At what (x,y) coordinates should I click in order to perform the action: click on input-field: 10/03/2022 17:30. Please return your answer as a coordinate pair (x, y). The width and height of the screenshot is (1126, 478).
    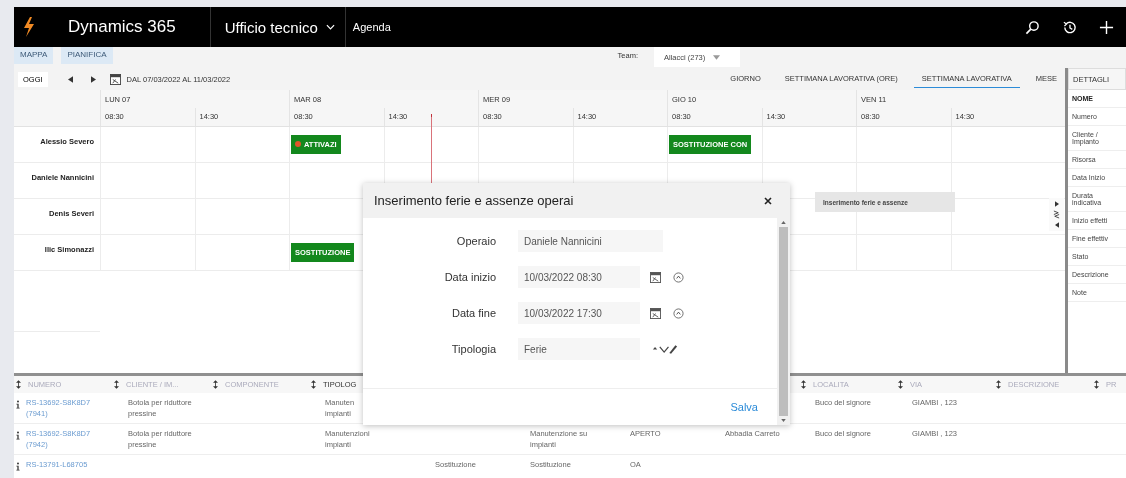
    Looking at the image, I should click on (579, 313).